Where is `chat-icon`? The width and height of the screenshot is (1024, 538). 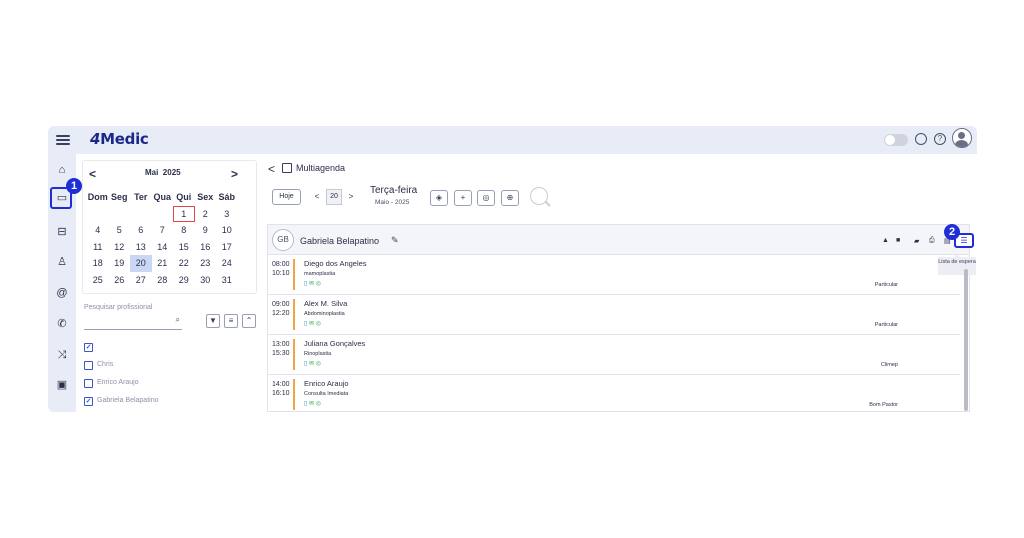
chat-icon is located at coordinates (921, 139).